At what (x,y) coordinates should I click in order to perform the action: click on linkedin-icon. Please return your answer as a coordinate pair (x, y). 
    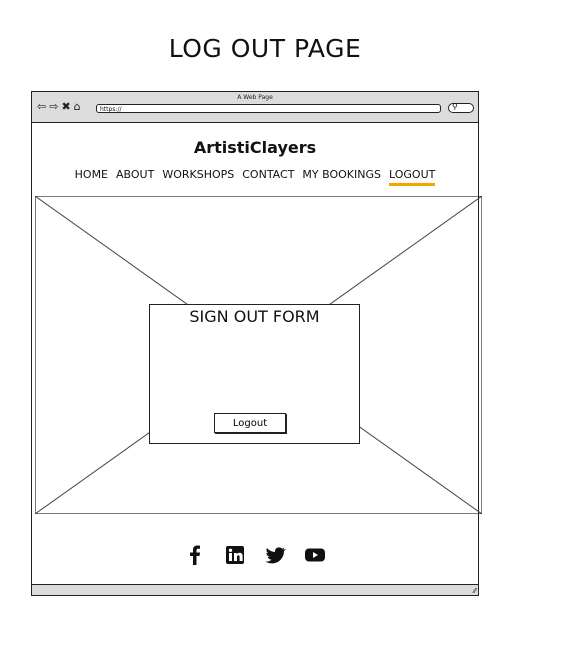
    Looking at the image, I should click on (235, 555).